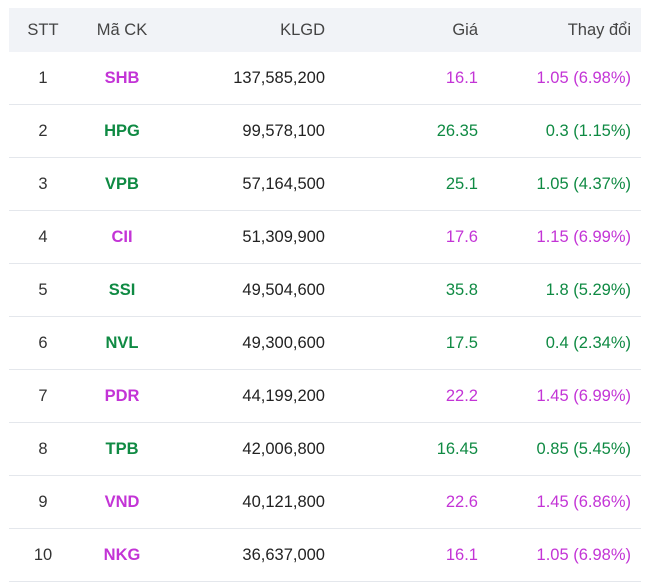  I want to click on stock-symbol-link: SSI, so click(122, 290).